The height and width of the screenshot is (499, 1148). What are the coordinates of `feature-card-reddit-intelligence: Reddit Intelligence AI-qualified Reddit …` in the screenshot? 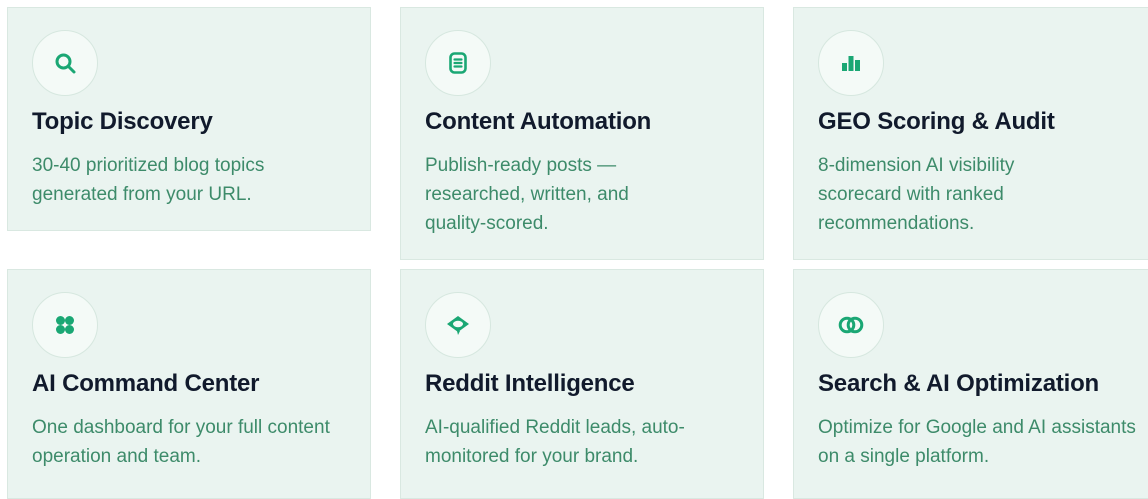 It's located at (582, 384).